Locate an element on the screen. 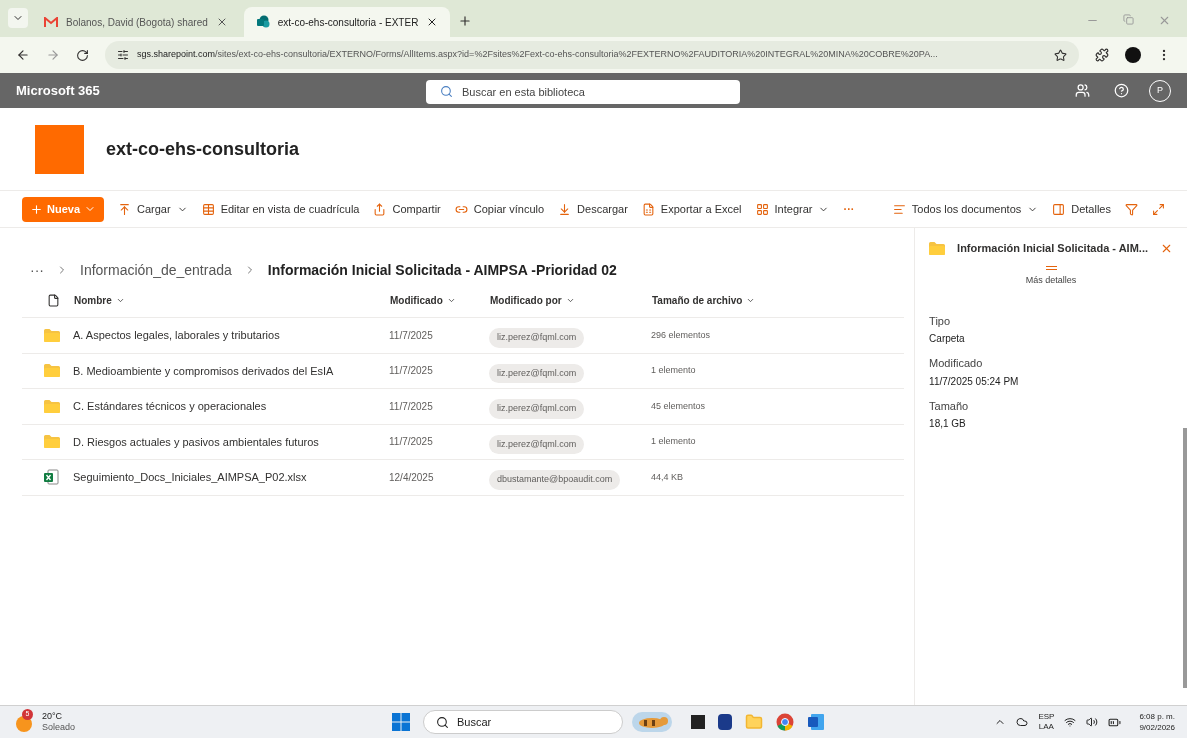 This screenshot has width=1187, height=738. volume-icon is located at coordinates (1092, 722).